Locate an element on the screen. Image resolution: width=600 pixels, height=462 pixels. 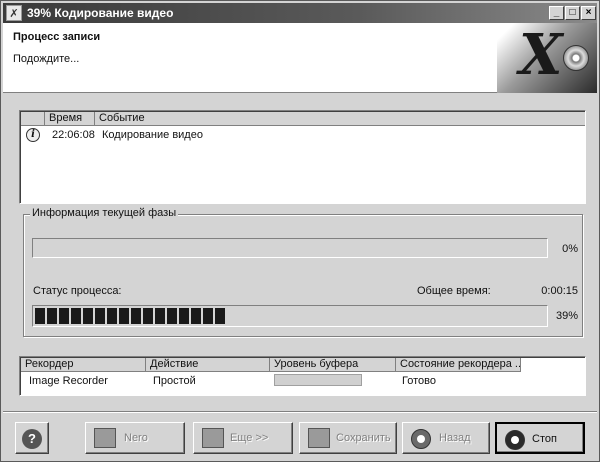
back-arrow-icon is located at coordinates (421, 439).